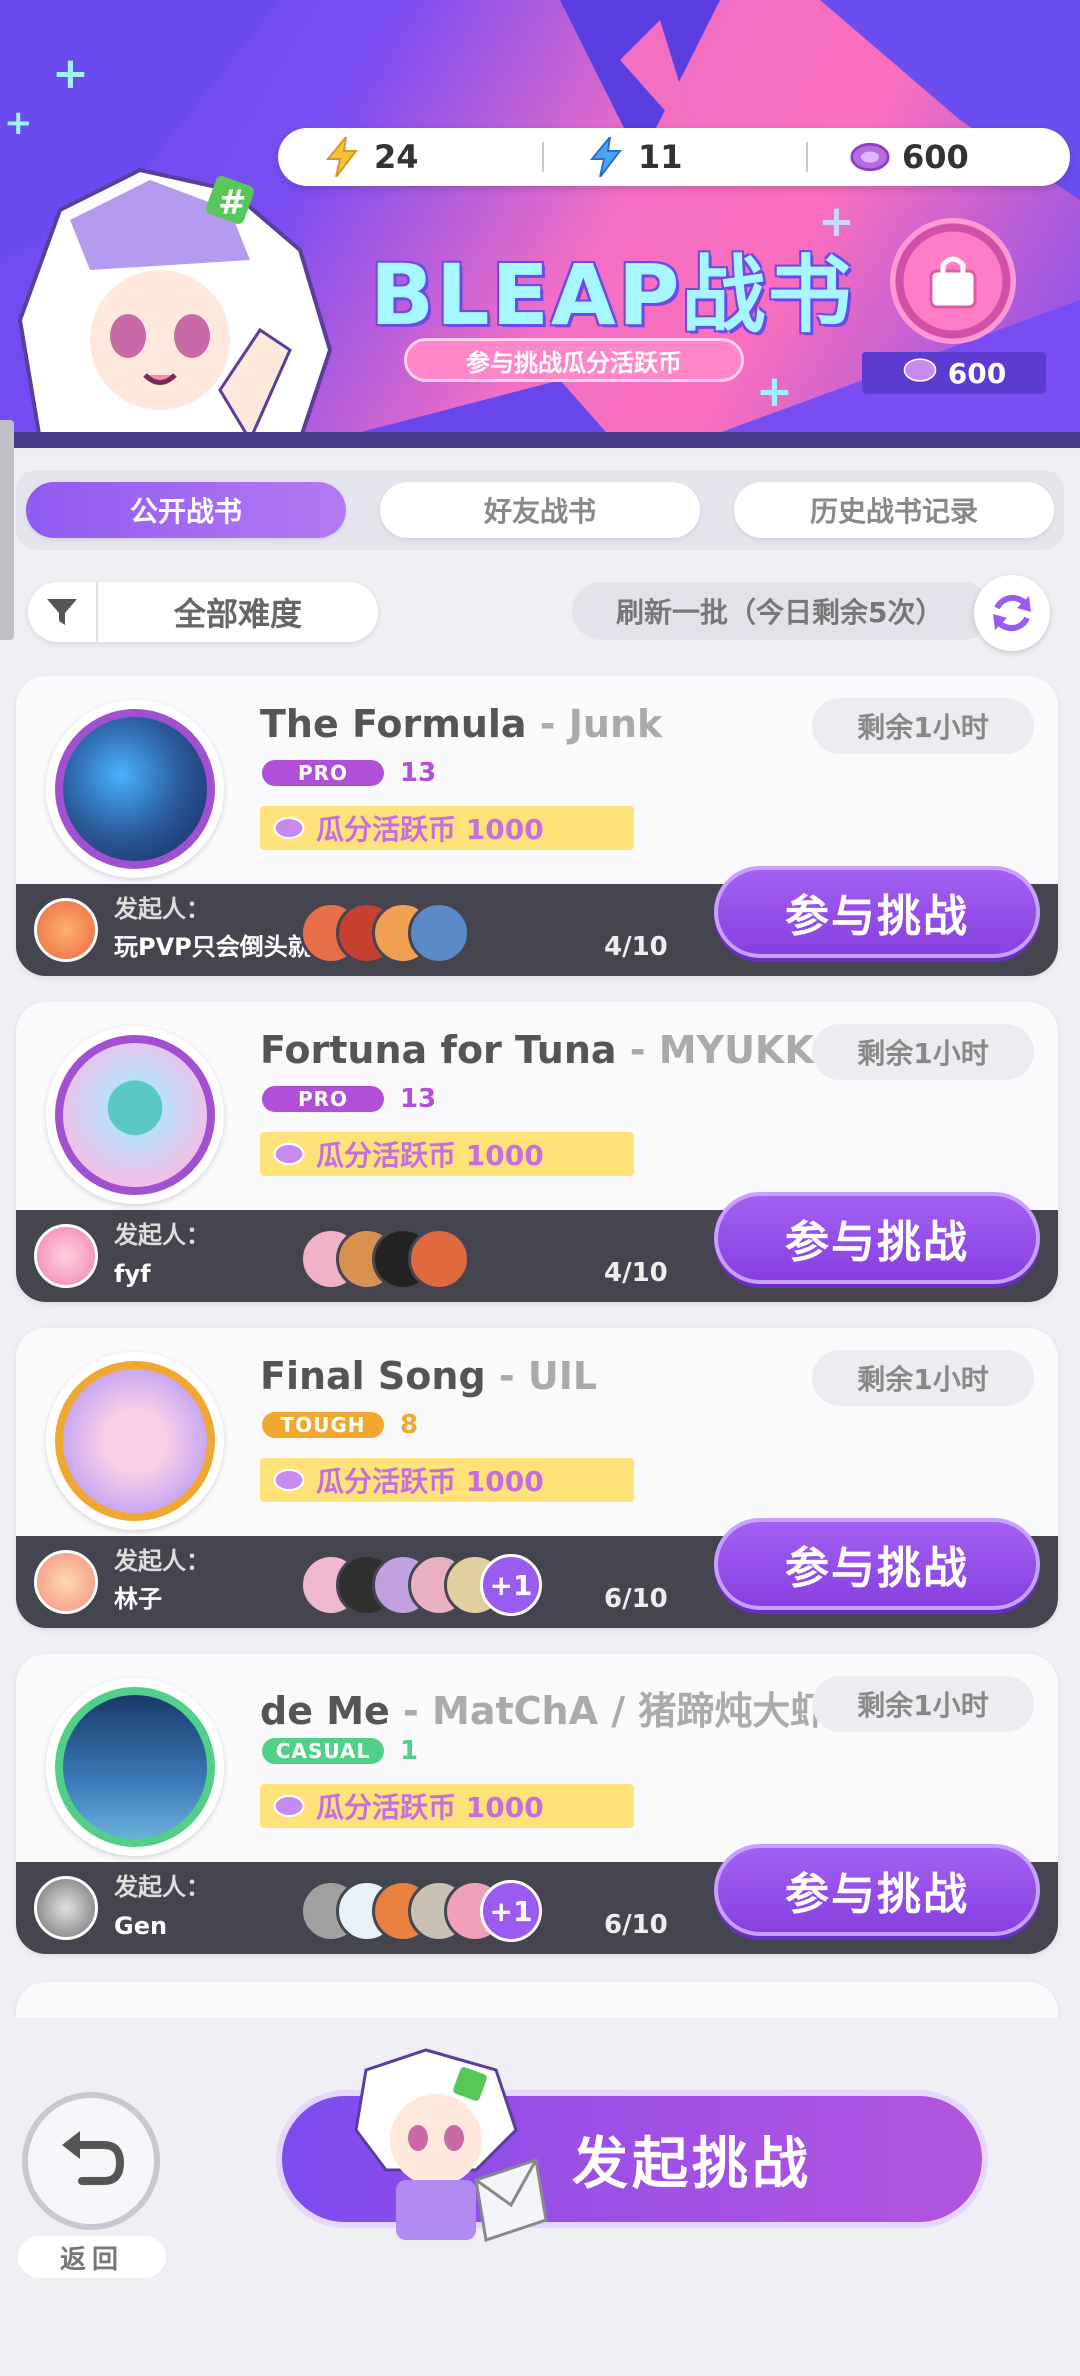 The image size is (1080, 2376). What do you see at coordinates (323, 1425) in the screenshot?
I see `difficulty-badge: TOUGH` at bounding box center [323, 1425].